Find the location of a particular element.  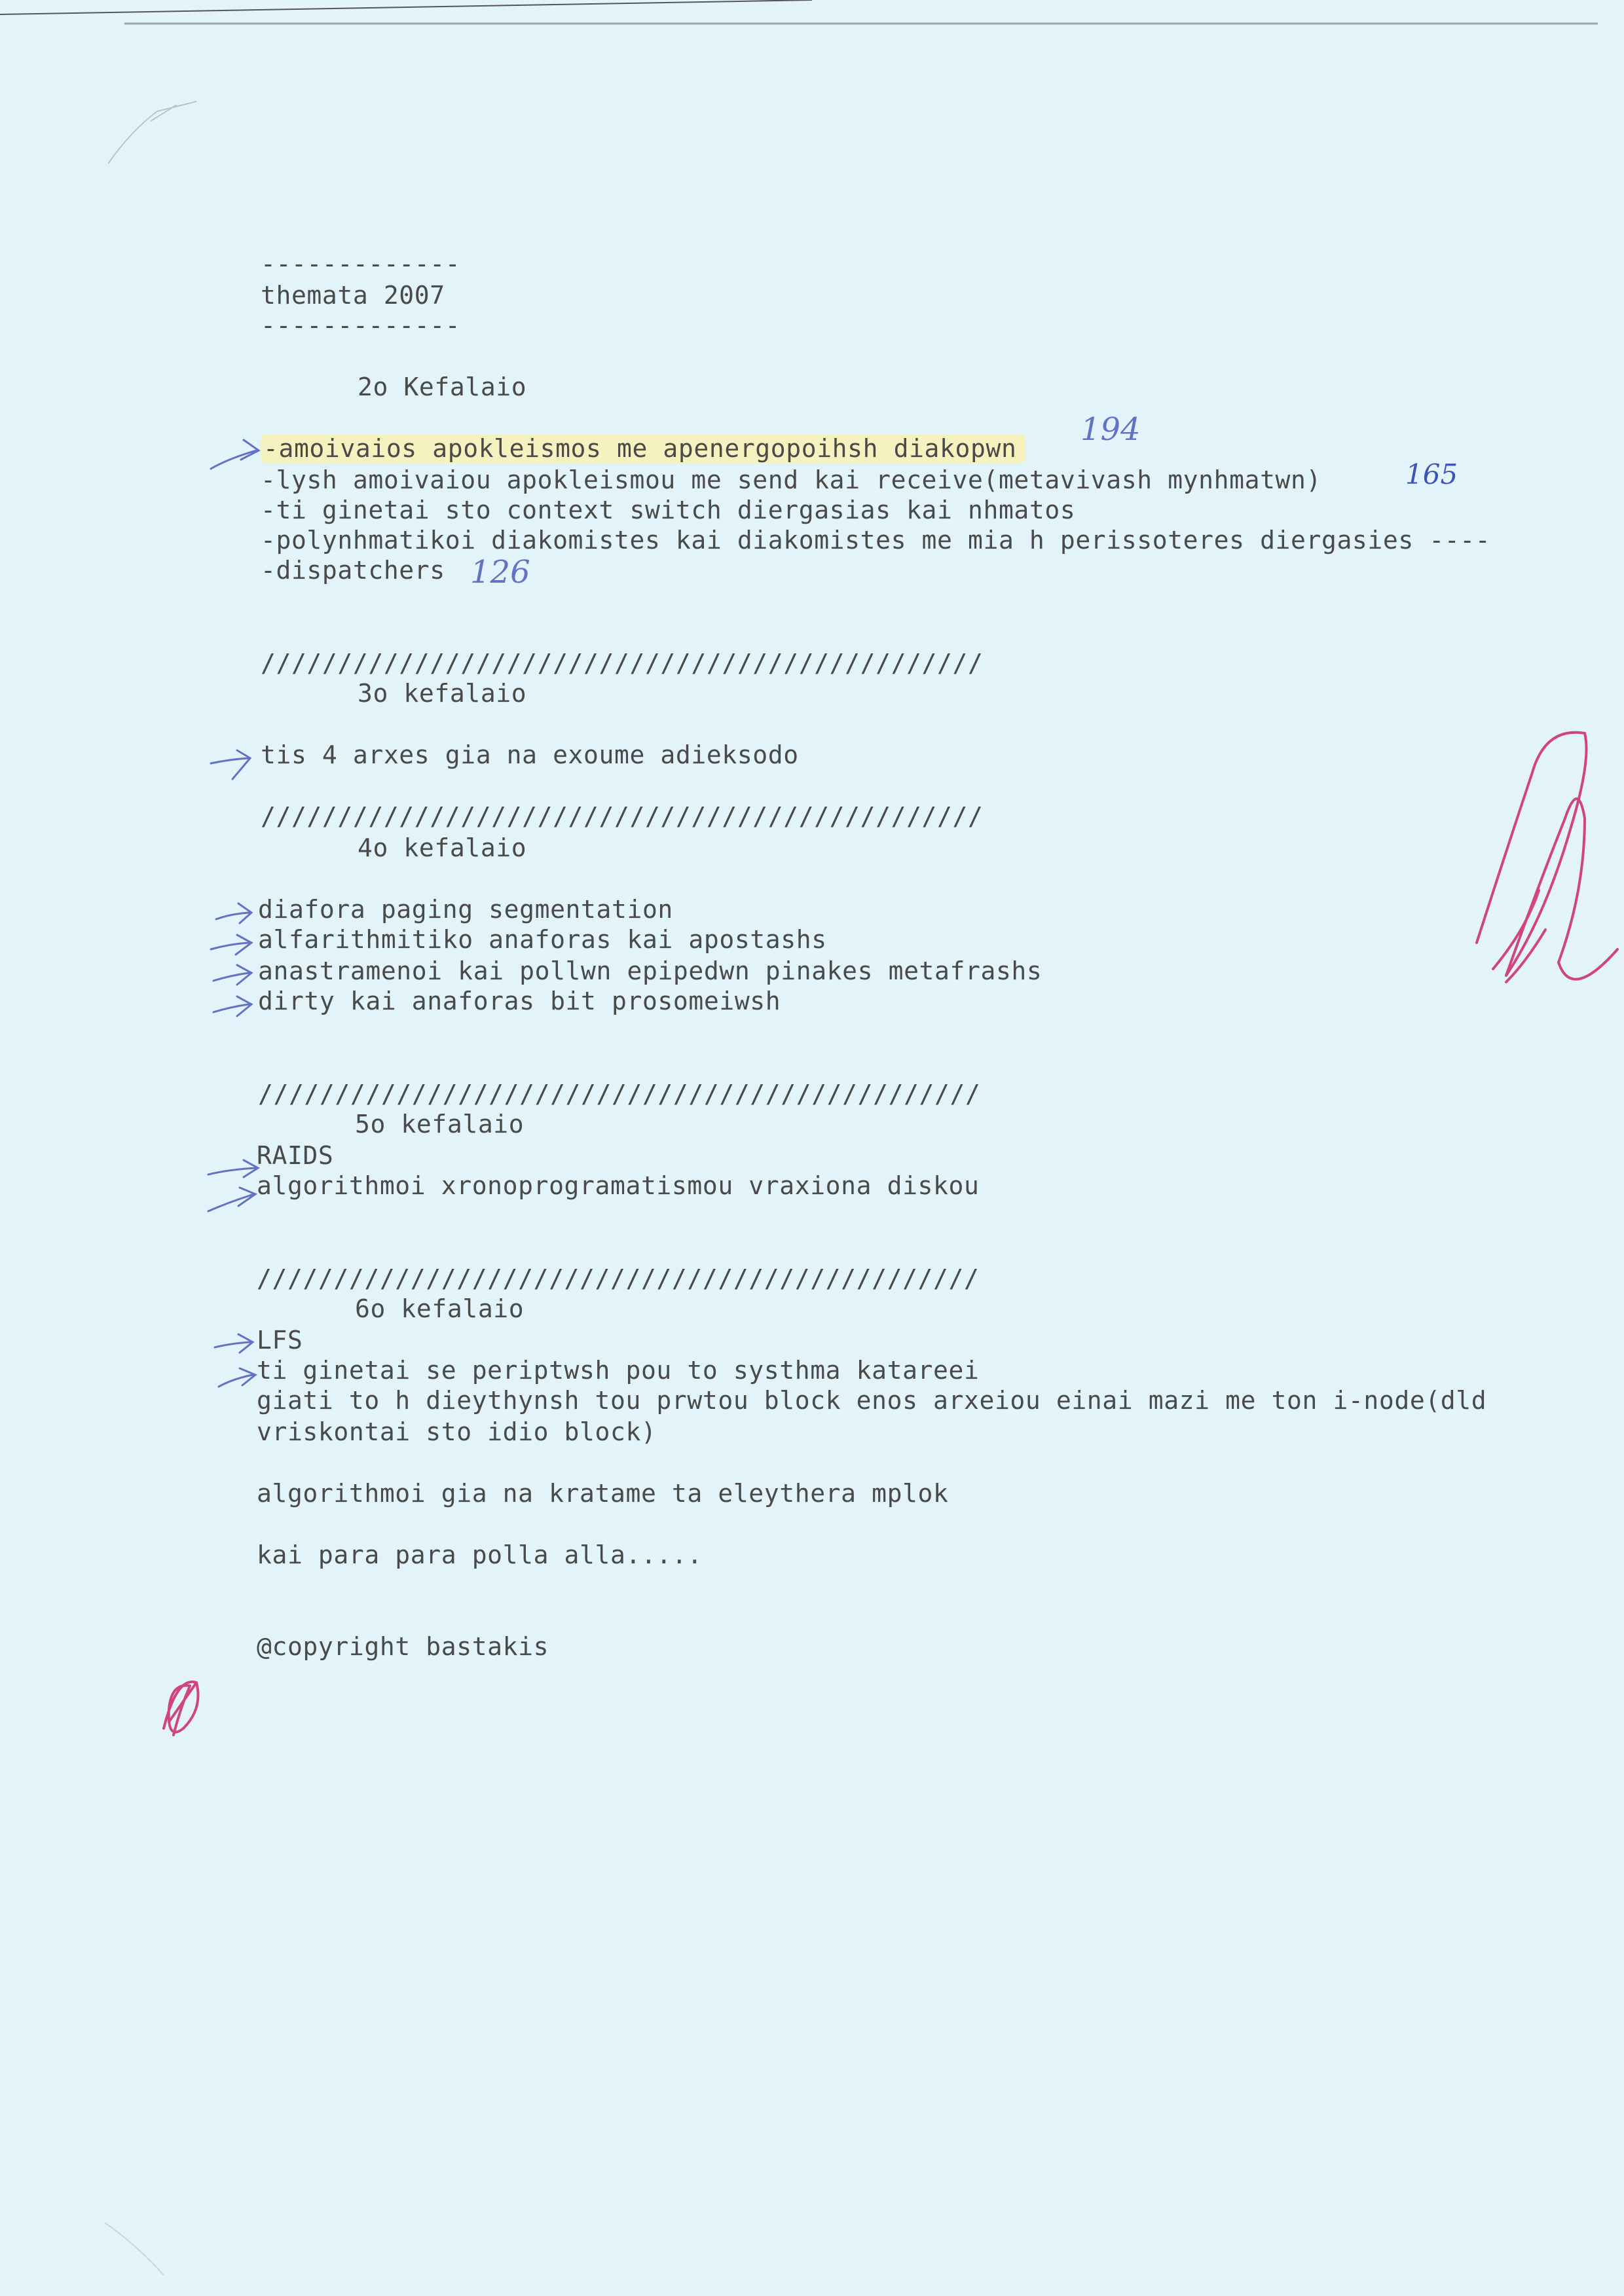

list-item: RAIDS is located at coordinates (295, 1155).